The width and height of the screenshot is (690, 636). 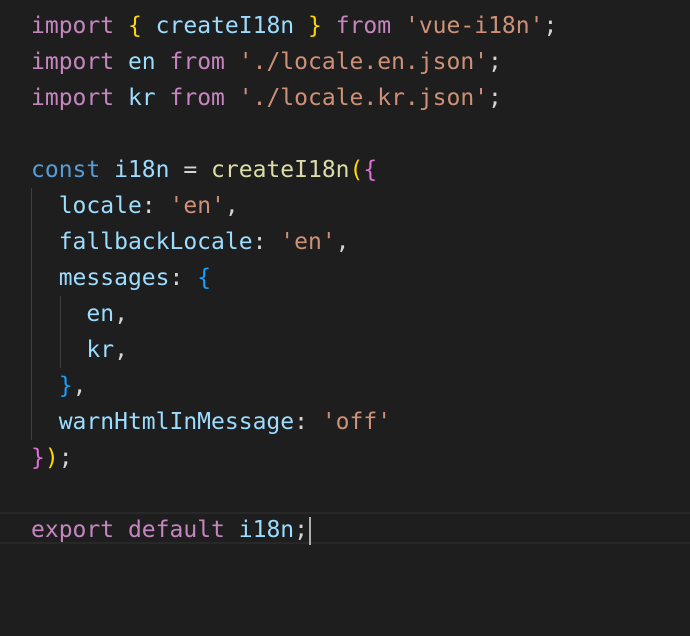 I want to click on code-line-content: locale: 'en',, so click(x=135, y=206).